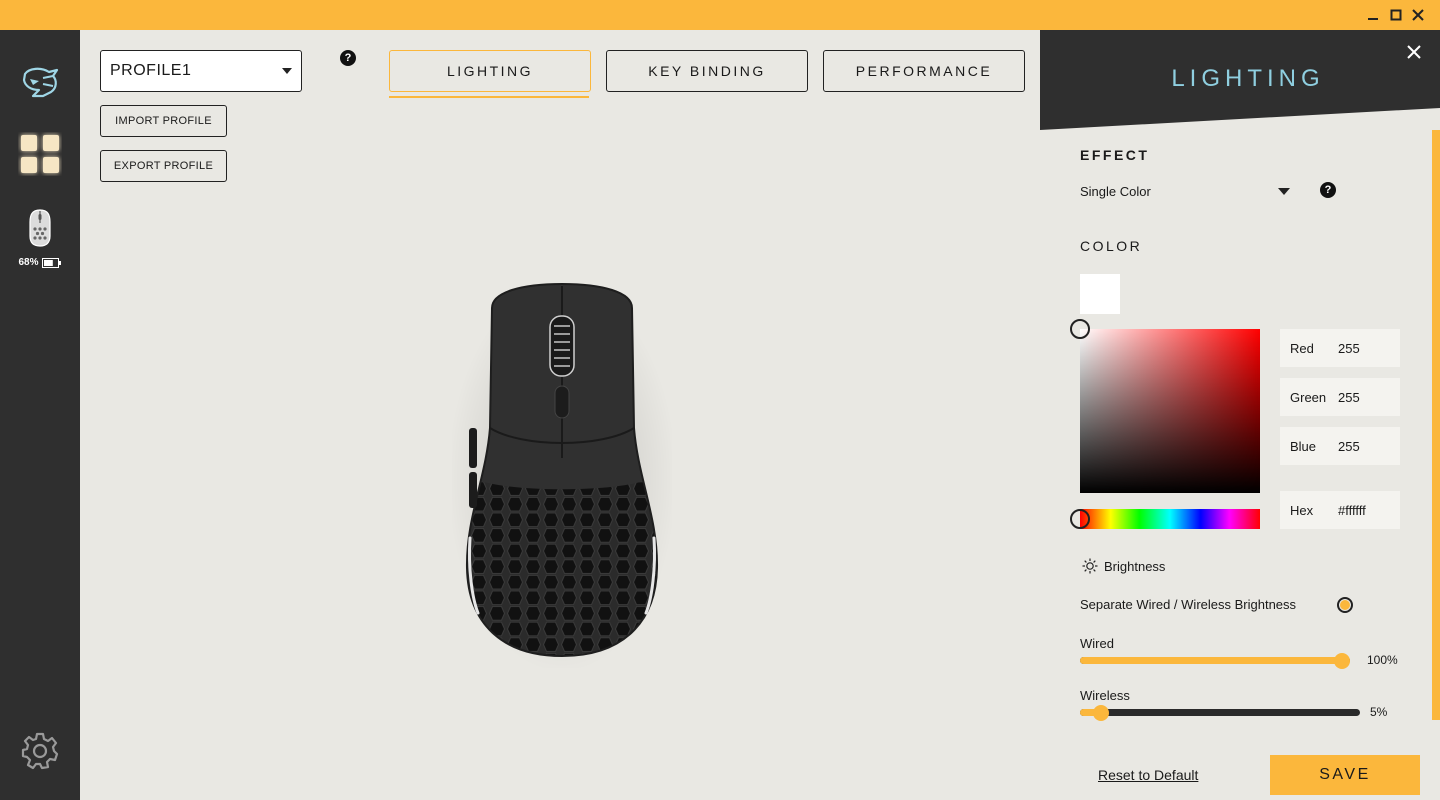 Image resolution: width=1440 pixels, height=800 pixels. I want to click on wired-label: Wired, so click(1097, 643).